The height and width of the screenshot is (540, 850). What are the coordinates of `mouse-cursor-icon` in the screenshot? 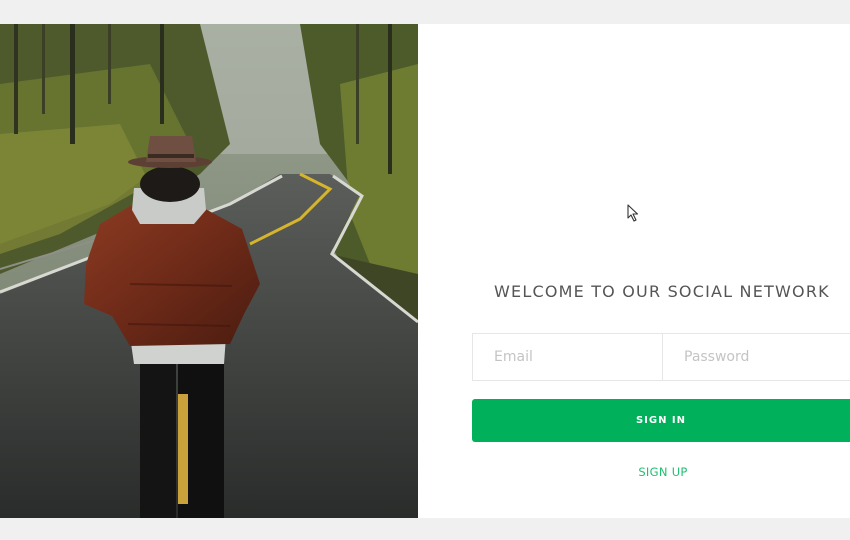 It's located at (633, 213).